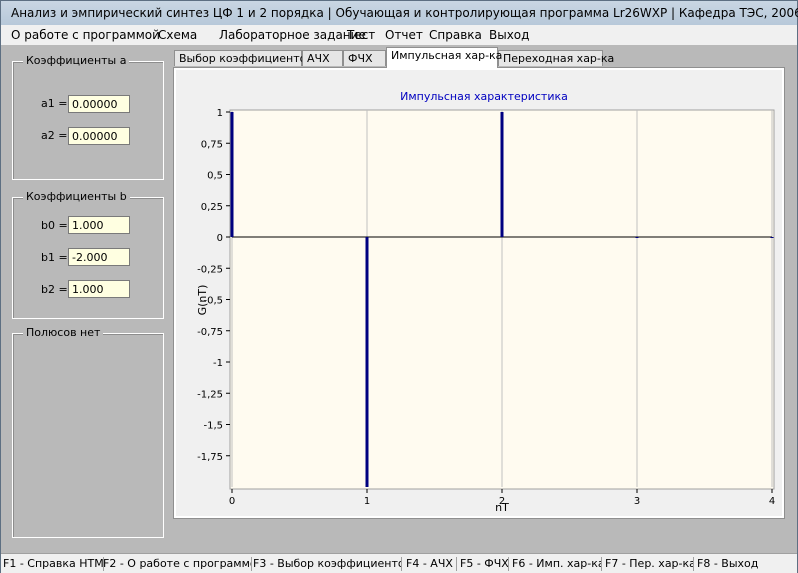 This screenshot has height=573, width=798. What do you see at coordinates (367, 501) in the screenshot?
I see `x-tick-label: 1` at bounding box center [367, 501].